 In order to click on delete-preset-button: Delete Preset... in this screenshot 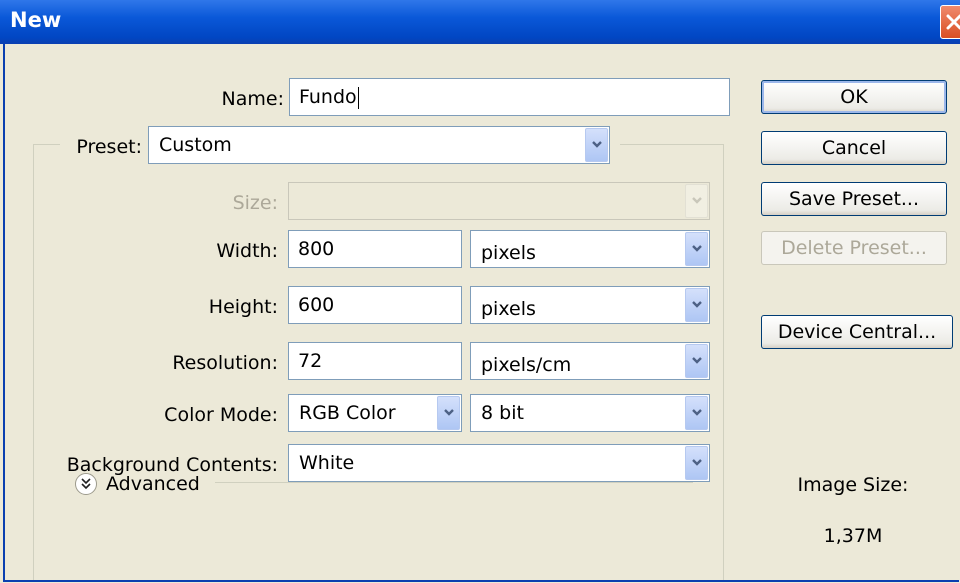, I will do `click(854, 248)`.